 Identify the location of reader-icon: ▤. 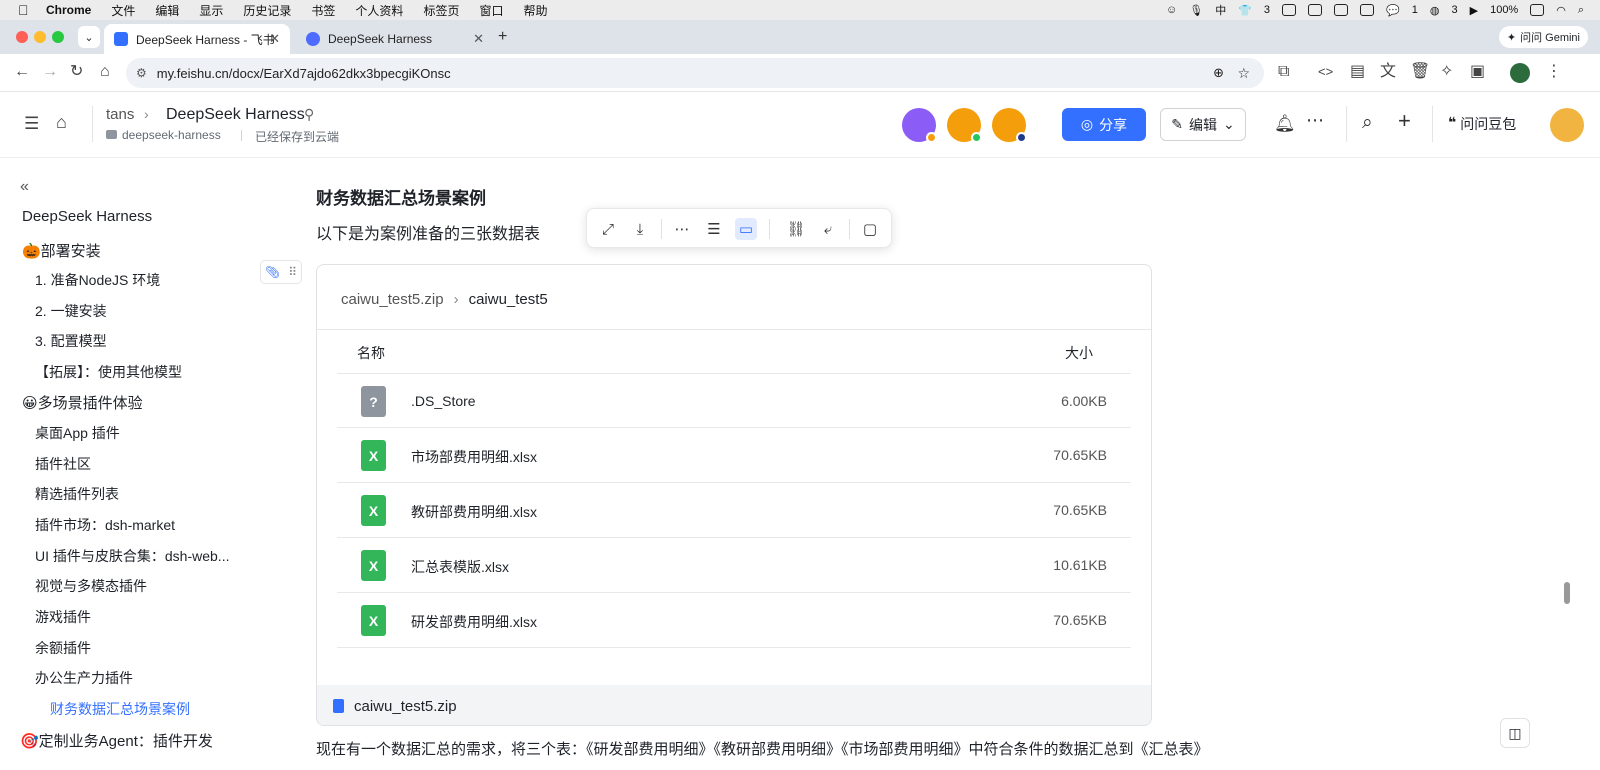
(1357, 72).